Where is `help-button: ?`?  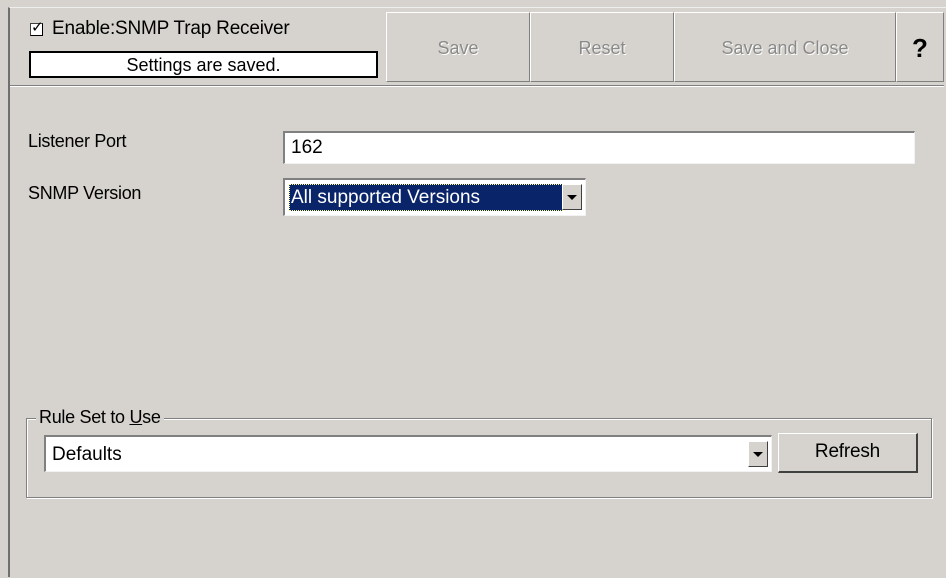
help-button: ? is located at coordinates (920, 47).